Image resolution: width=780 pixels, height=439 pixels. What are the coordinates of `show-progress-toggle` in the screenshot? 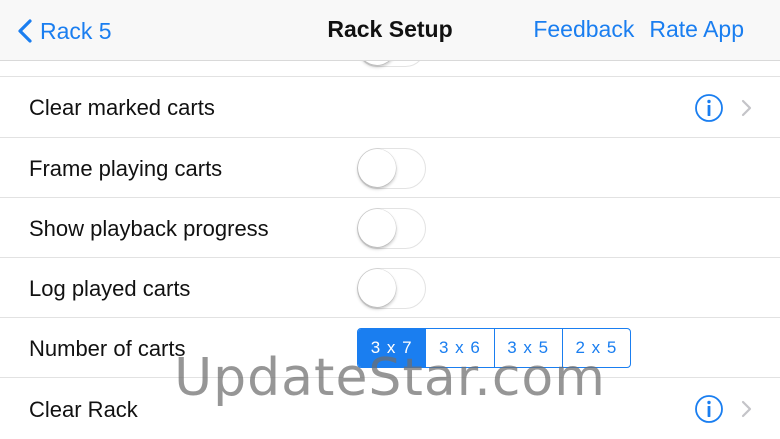 It's located at (391, 228).